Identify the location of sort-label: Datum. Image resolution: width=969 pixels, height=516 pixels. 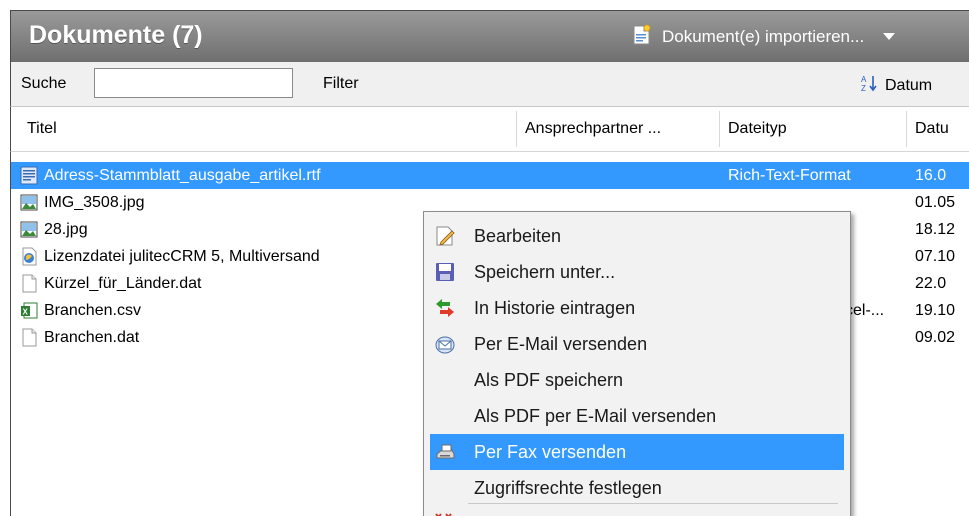
(909, 85).